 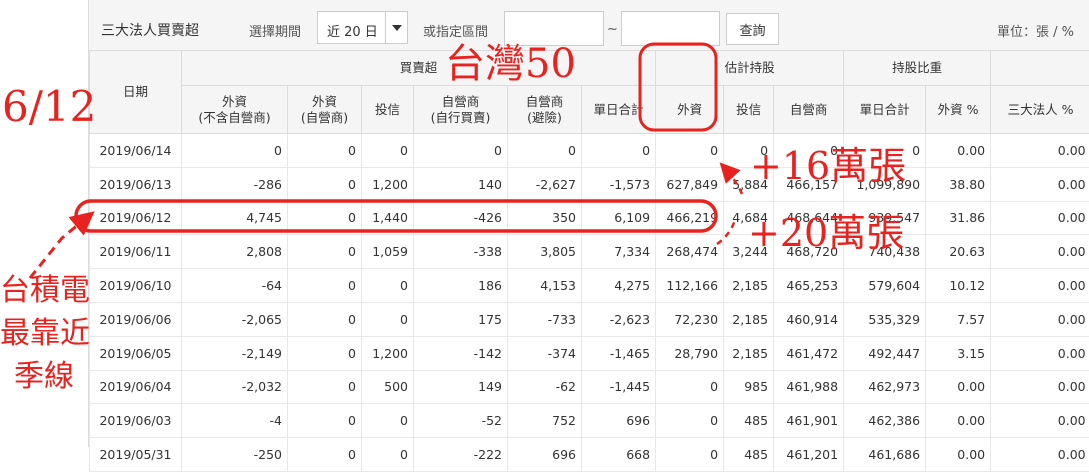 I want to click on cell-value: 485, so click(x=749, y=455).